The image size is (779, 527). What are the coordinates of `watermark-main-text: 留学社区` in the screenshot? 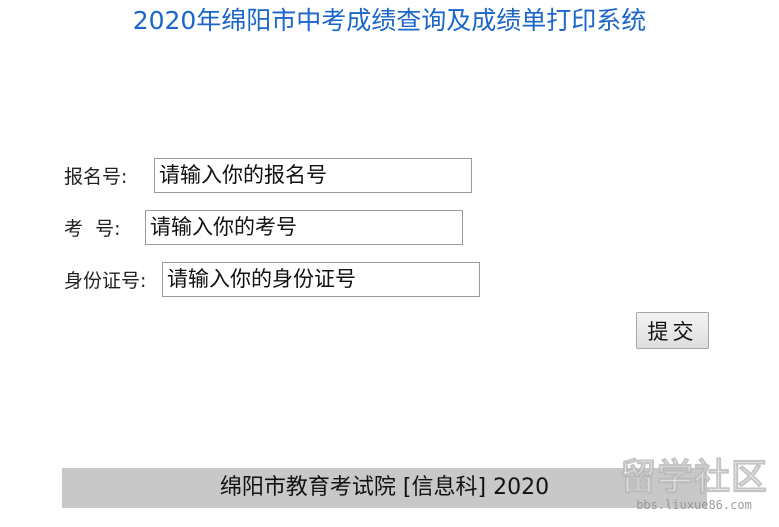 It's located at (693, 477).